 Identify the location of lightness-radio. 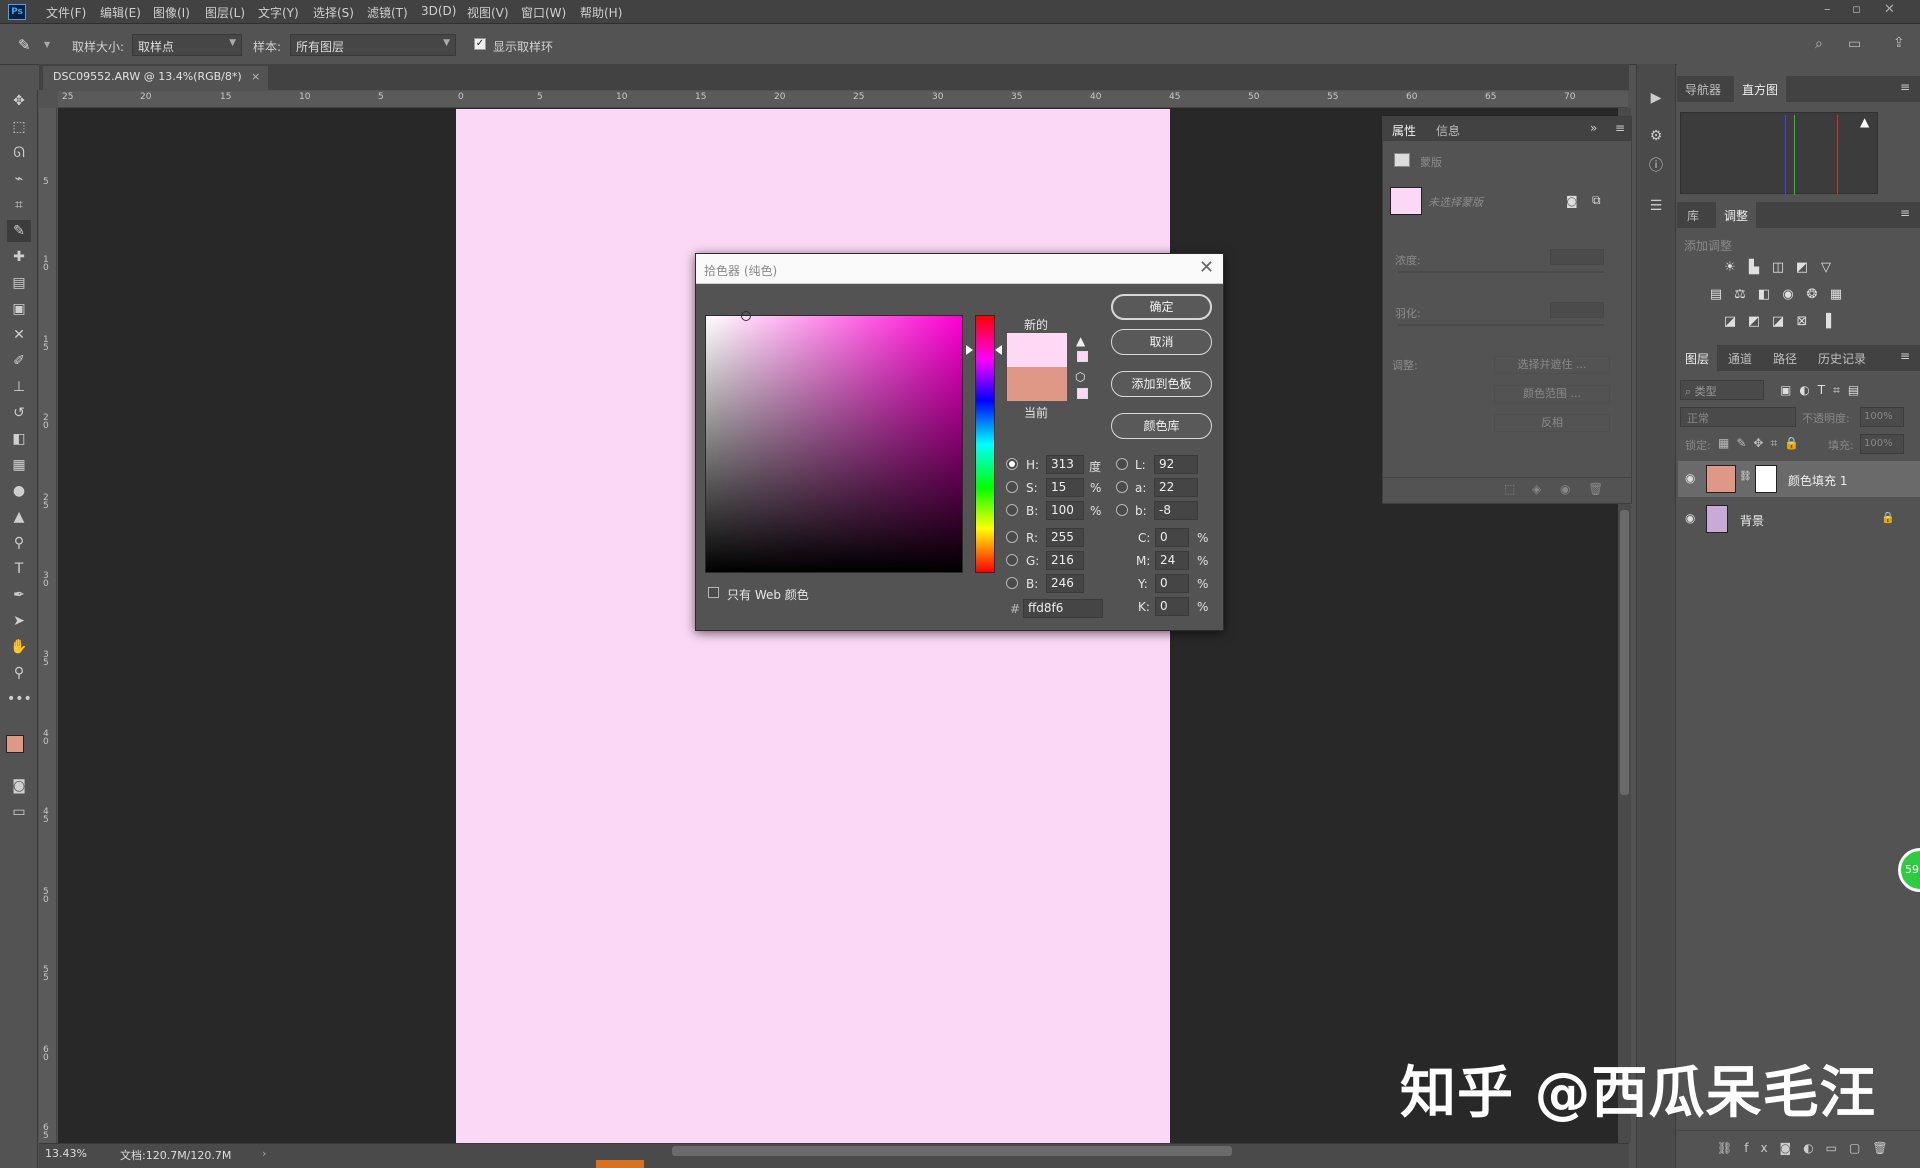
(1122, 464).